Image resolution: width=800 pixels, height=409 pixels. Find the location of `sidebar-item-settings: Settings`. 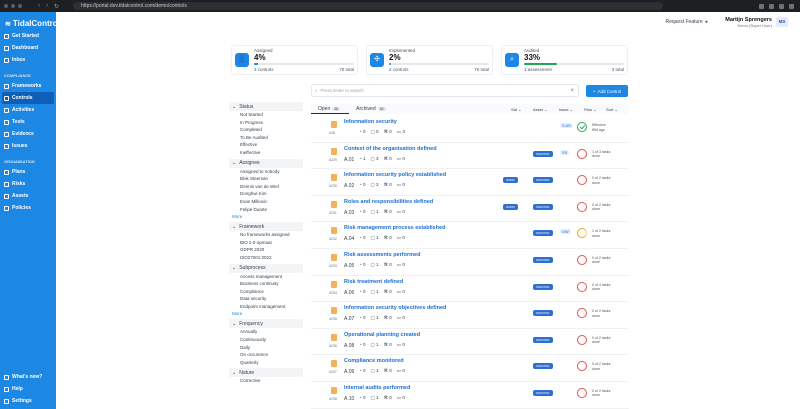

sidebar-item-settings: Settings is located at coordinates (28, 401).